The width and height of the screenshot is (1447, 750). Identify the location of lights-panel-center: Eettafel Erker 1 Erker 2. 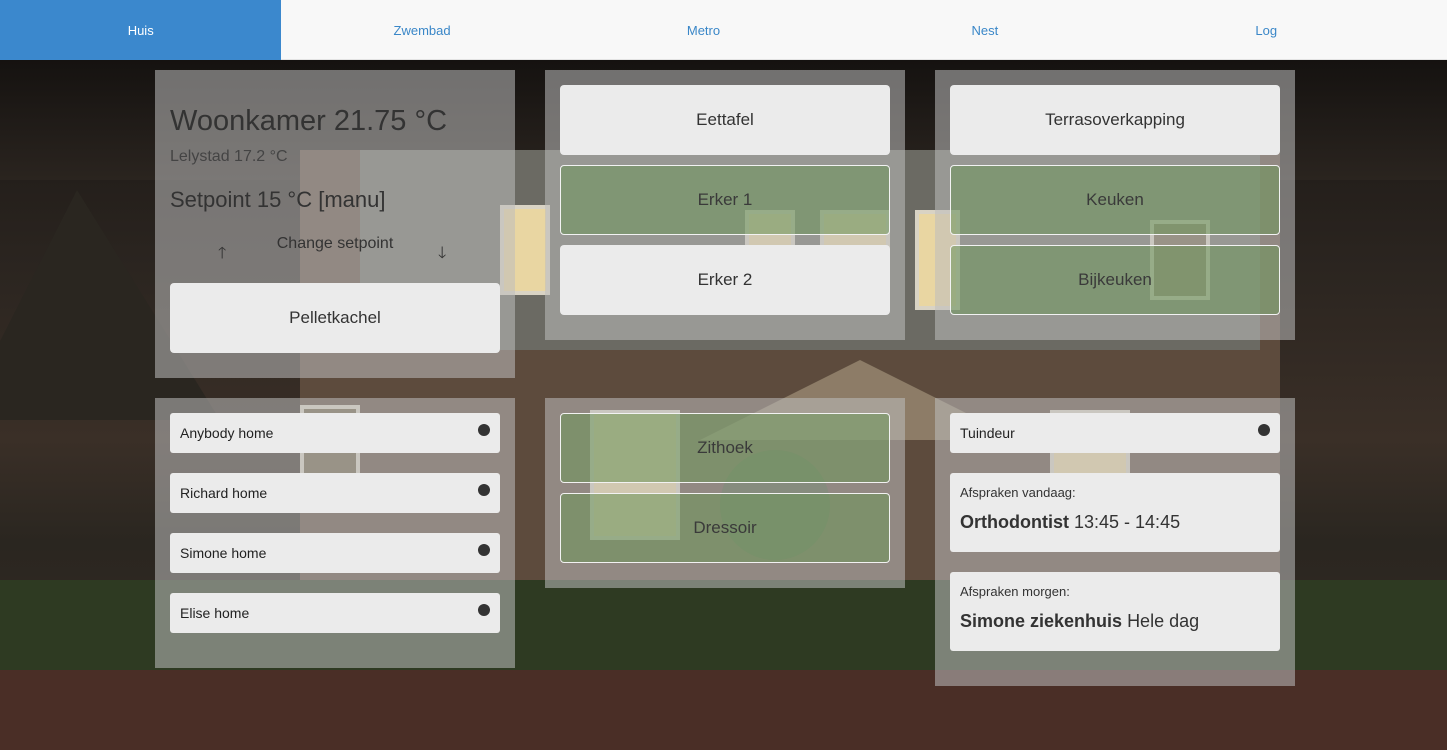
(725, 205).